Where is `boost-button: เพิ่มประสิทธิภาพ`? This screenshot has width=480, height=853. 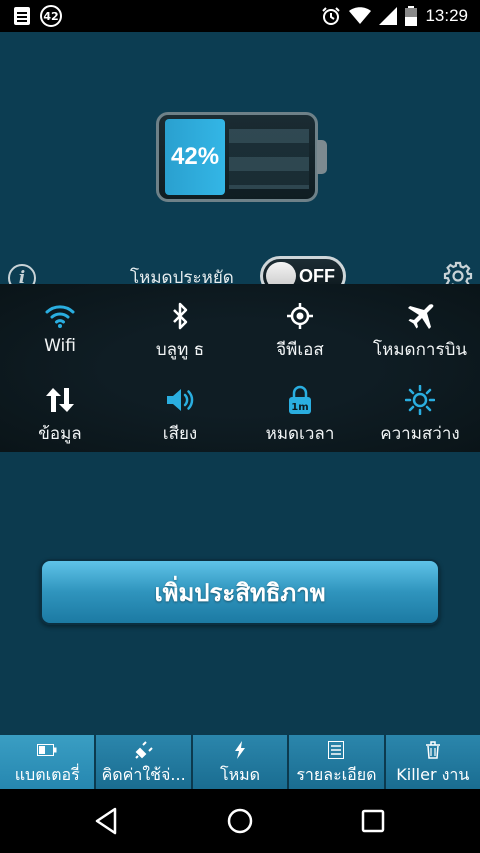 boost-button: เพิ่มประสิทธิภาพ is located at coordinates (240, 592).